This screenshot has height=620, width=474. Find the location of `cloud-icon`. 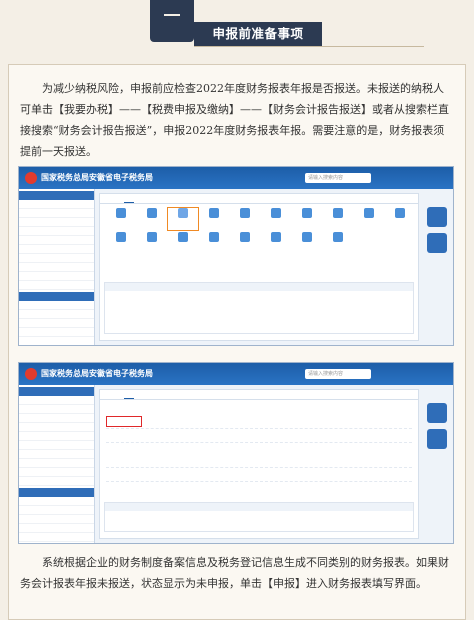

cloud-icon is located at coordinates (338, 213).